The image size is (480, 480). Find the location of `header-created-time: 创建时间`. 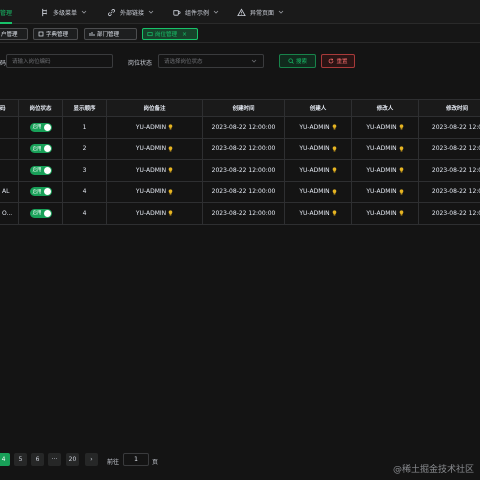

header-created-time: 创建时间 is located at coordinates (244, 108).